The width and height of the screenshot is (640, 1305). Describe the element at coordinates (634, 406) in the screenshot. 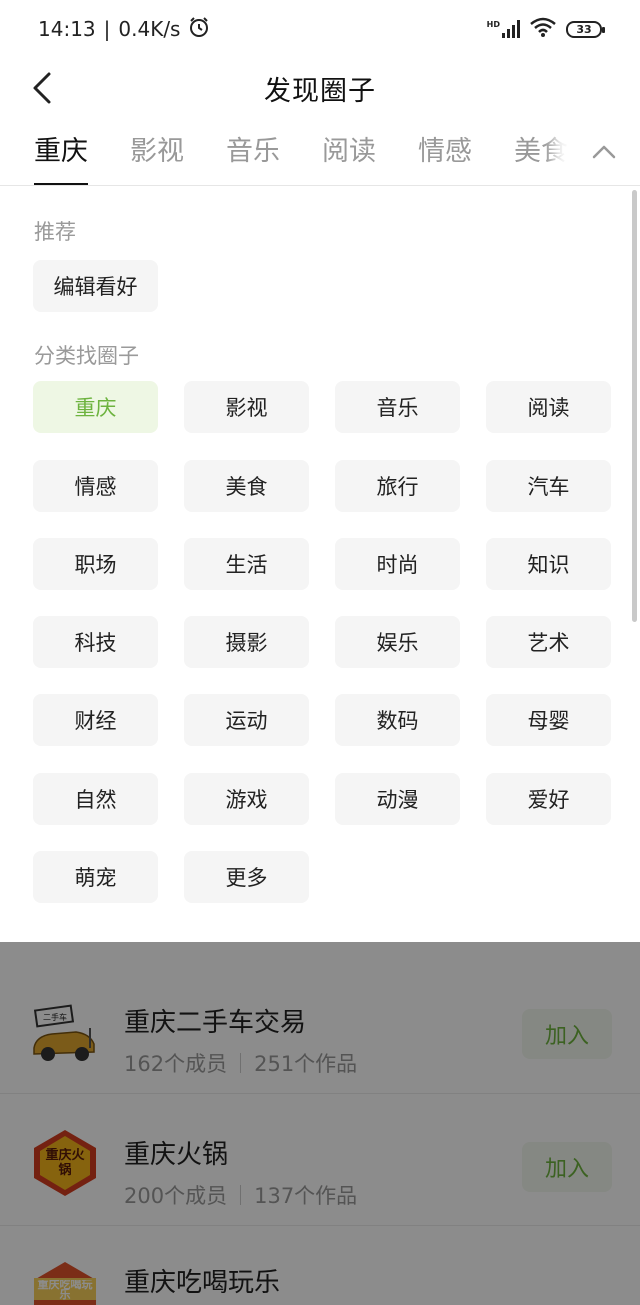

I see `panel-scrollbar` at that location.